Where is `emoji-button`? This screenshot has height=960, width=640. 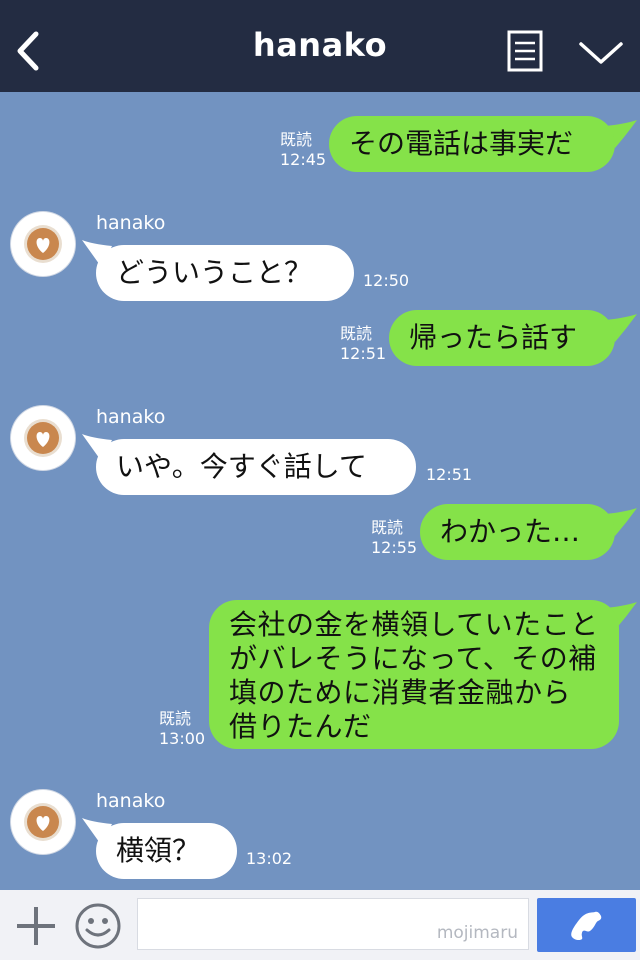
emoji-button is located at coordinates (98, 926).